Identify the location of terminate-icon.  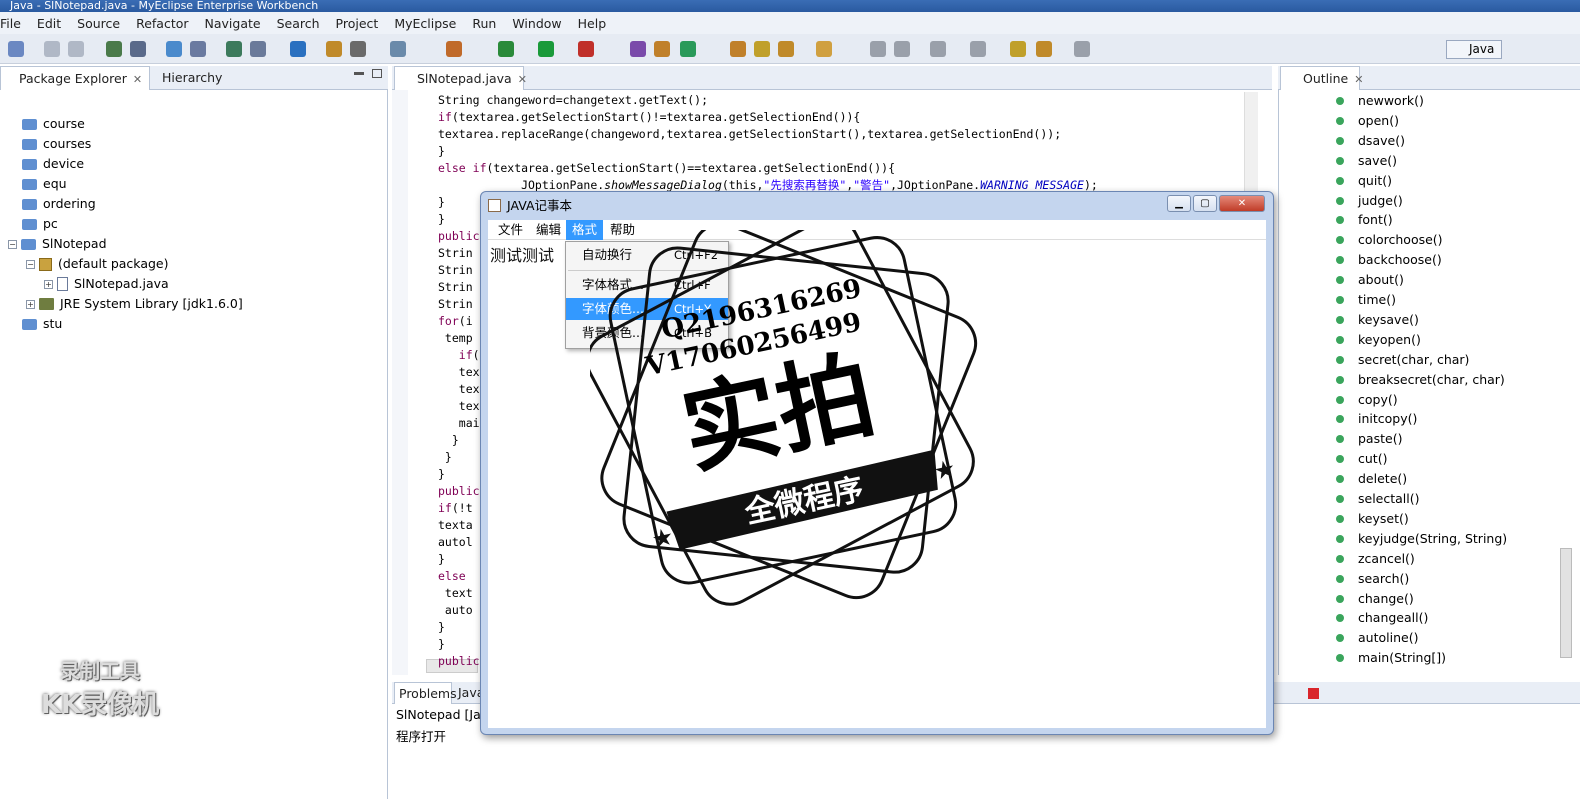
(1313, 693).